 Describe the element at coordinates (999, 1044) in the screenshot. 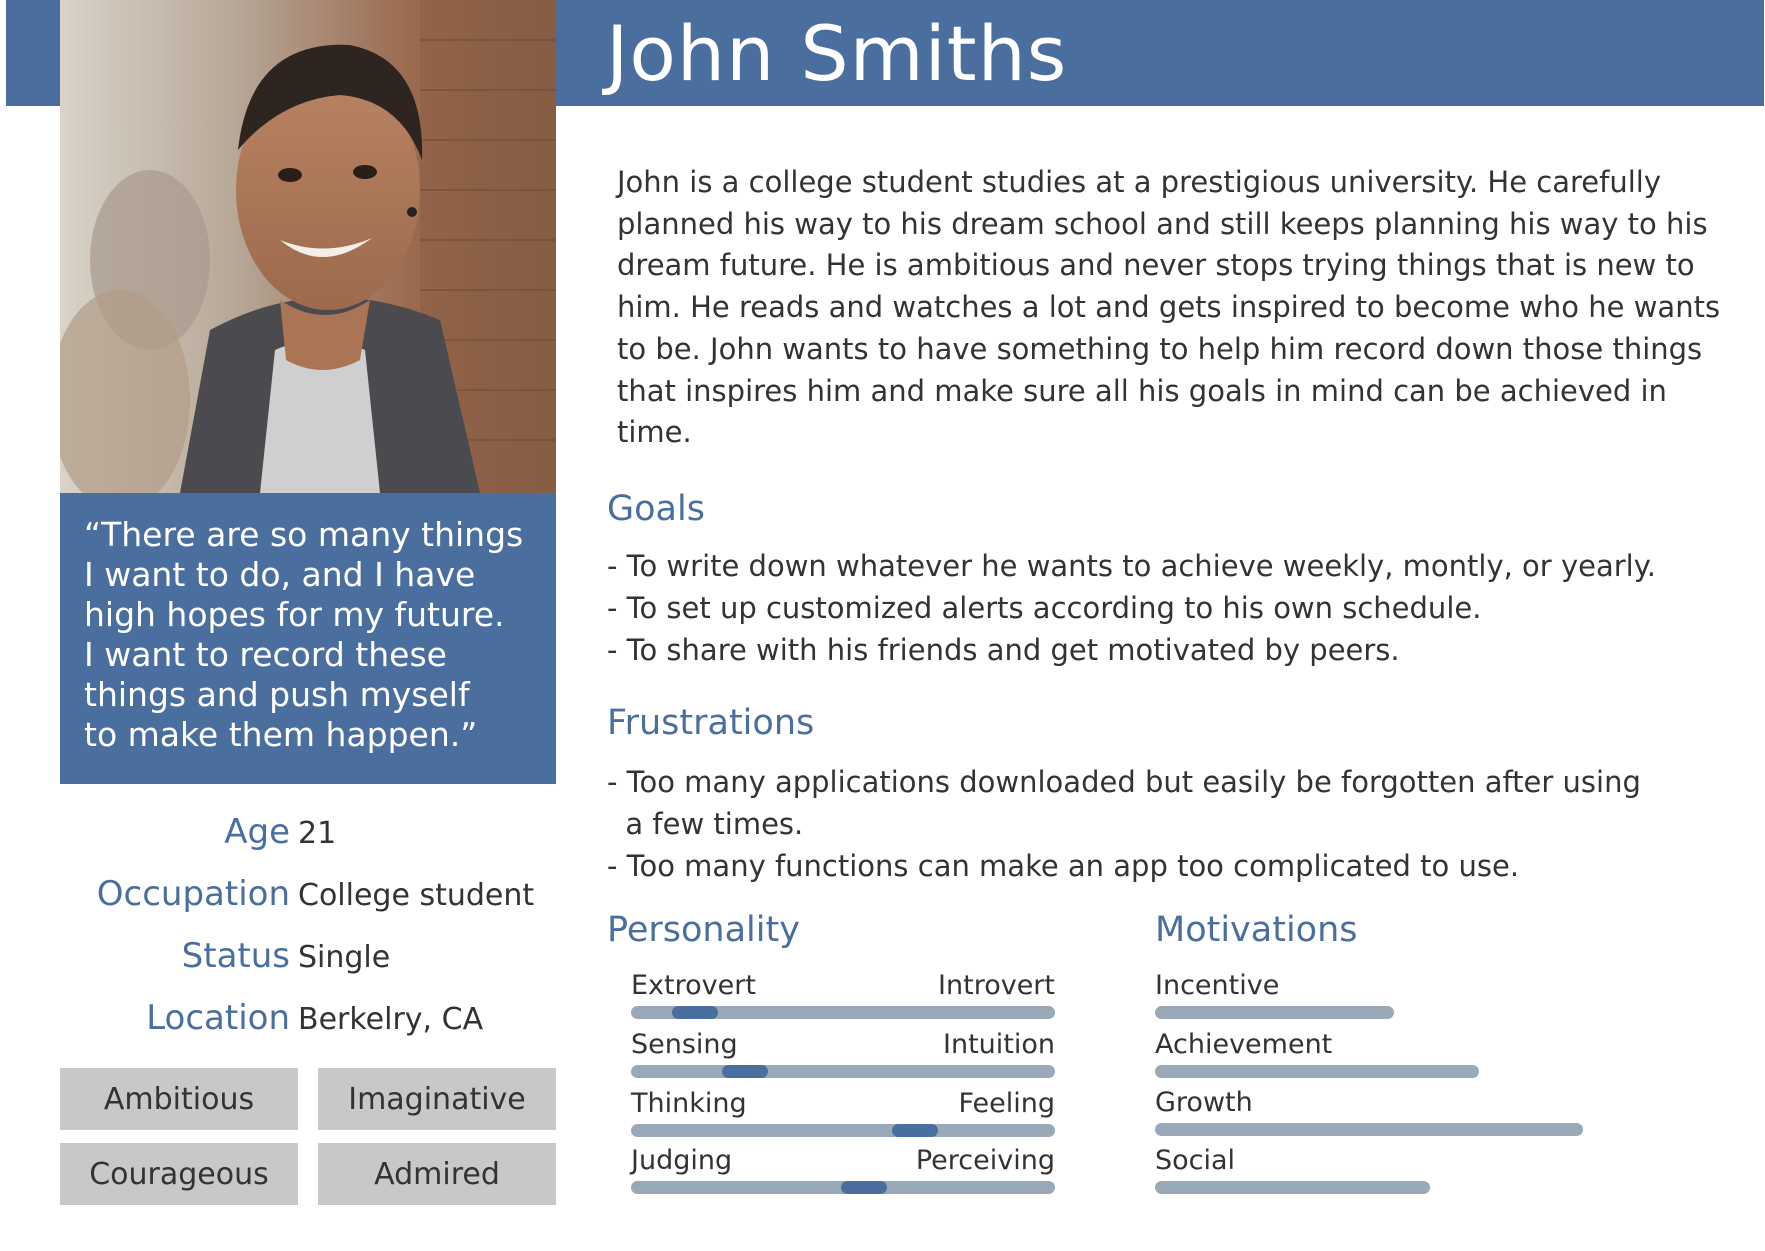

I see `scale-right-label: Intuition` at that location.